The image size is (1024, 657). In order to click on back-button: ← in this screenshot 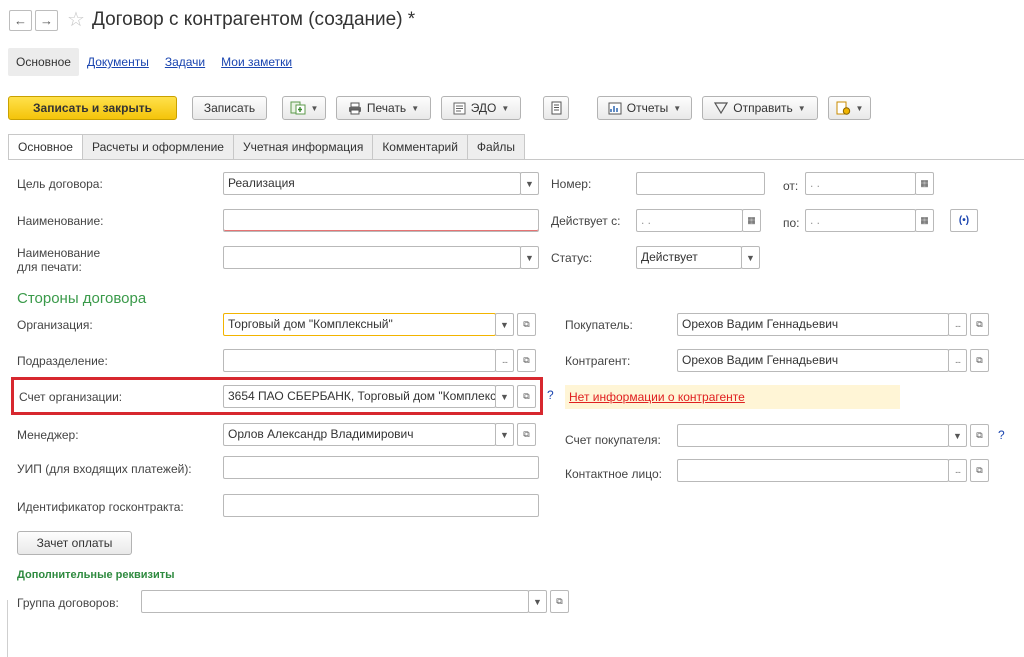, I will do `click(20, 20)`.